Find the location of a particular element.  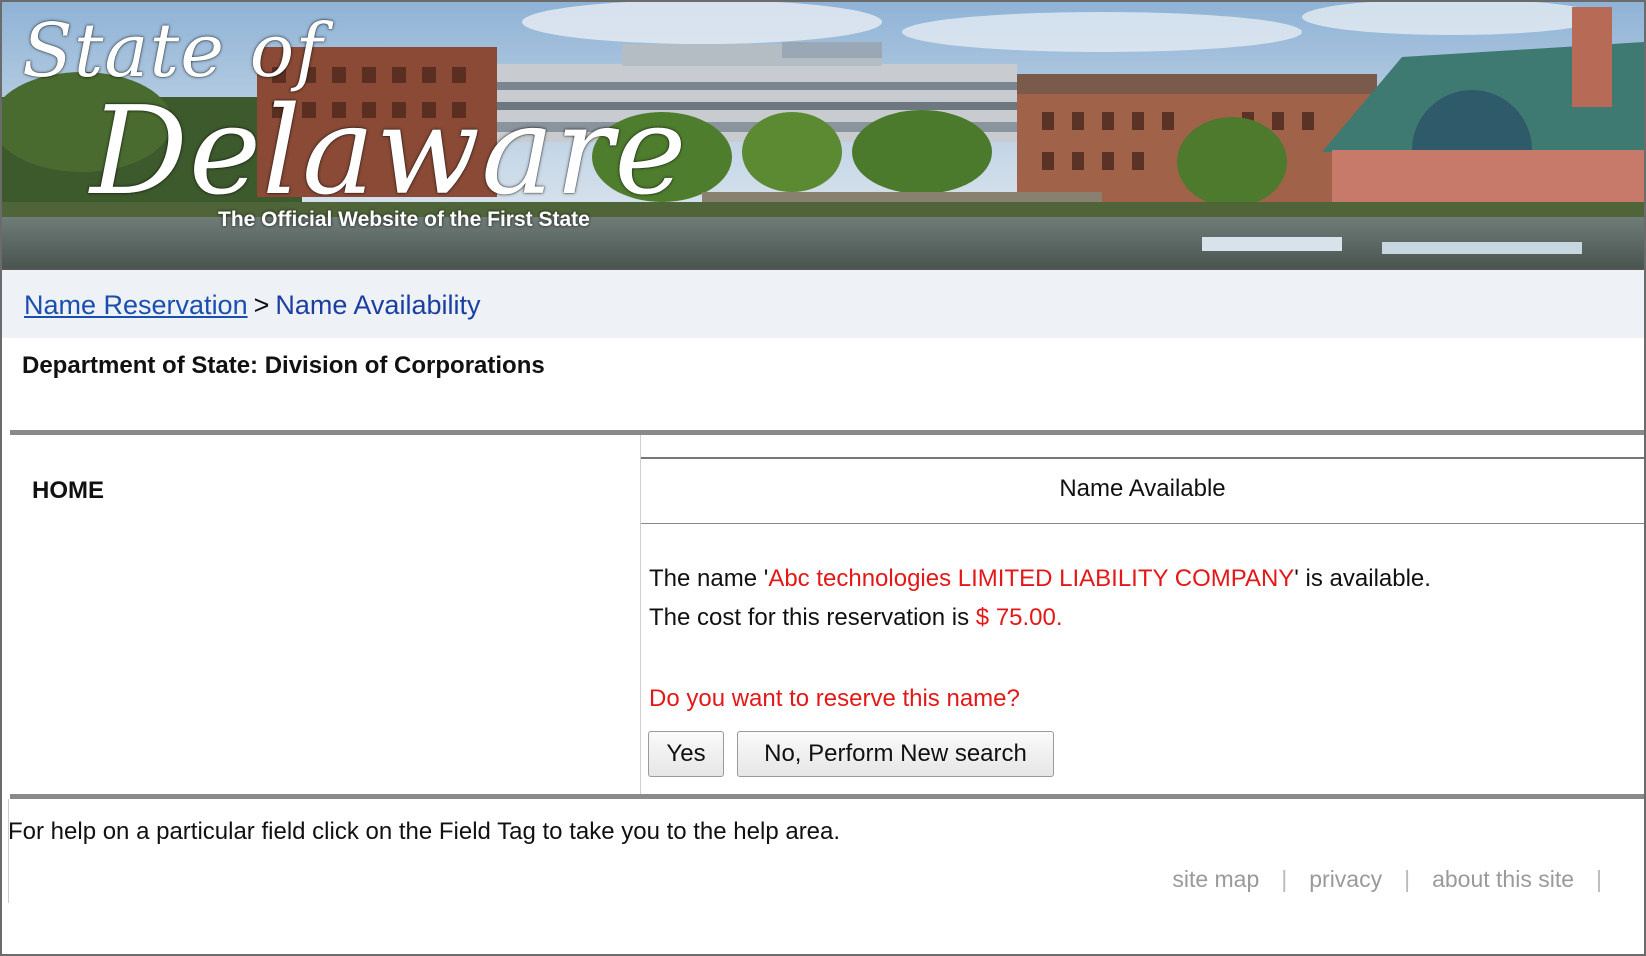

breadcrumb-bar: Name Reservation > Name Availability is located at coordinates (823, 304).